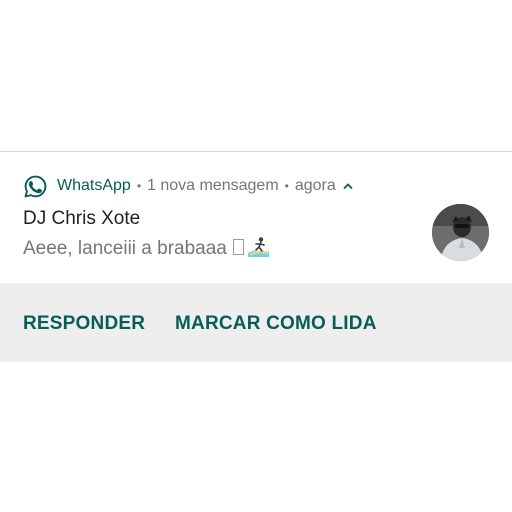  I want to click on missing-glyph-icon, so click(238, 247).